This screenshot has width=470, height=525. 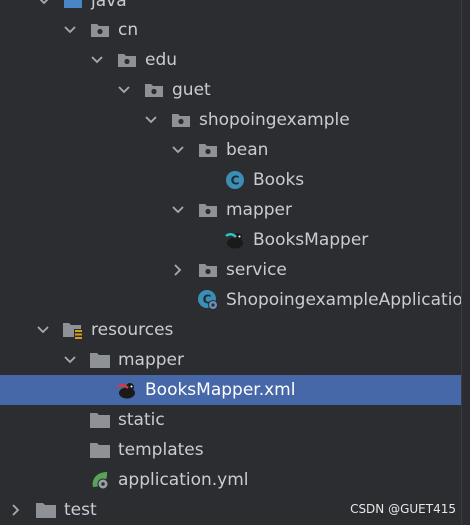 I want to click on tree-row-resources: resources, so click(x=231, y=330).